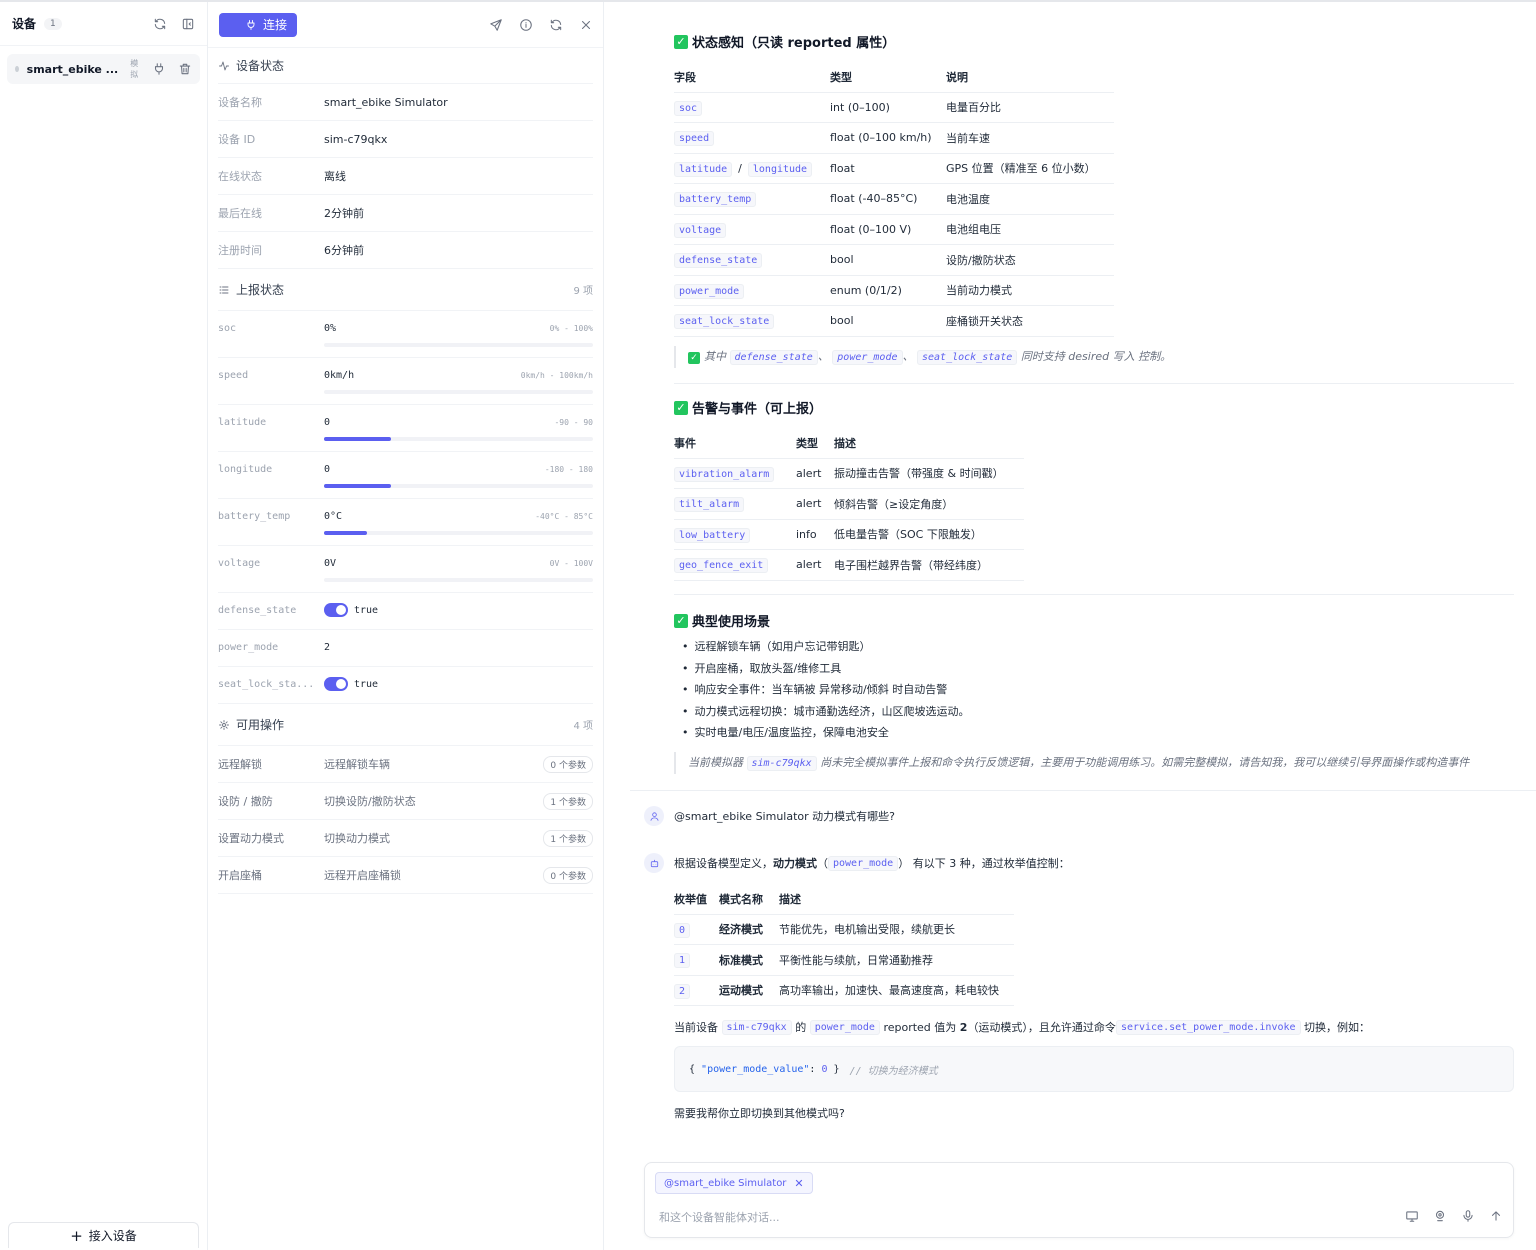  What do you see at coordinates (781, 763) in the screenshot?
I see `inline-code: sim-c79qkx` at bounding box center [781, 763].